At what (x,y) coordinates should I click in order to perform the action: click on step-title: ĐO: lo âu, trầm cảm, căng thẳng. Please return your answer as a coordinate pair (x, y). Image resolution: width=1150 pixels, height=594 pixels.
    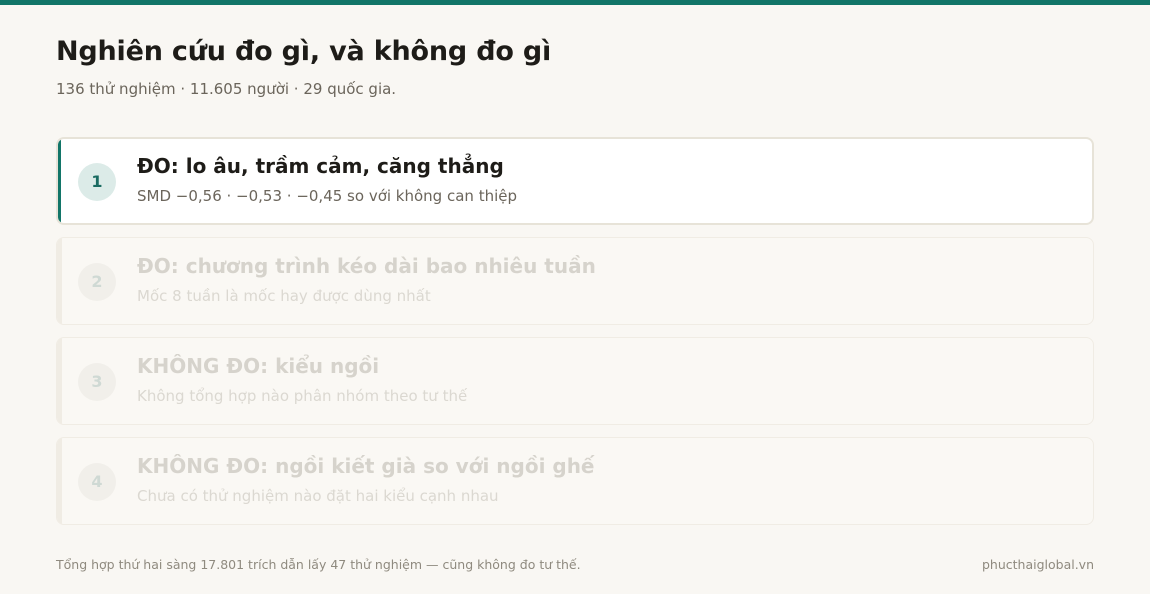
    Looking at the image, I should click on (320, 166).